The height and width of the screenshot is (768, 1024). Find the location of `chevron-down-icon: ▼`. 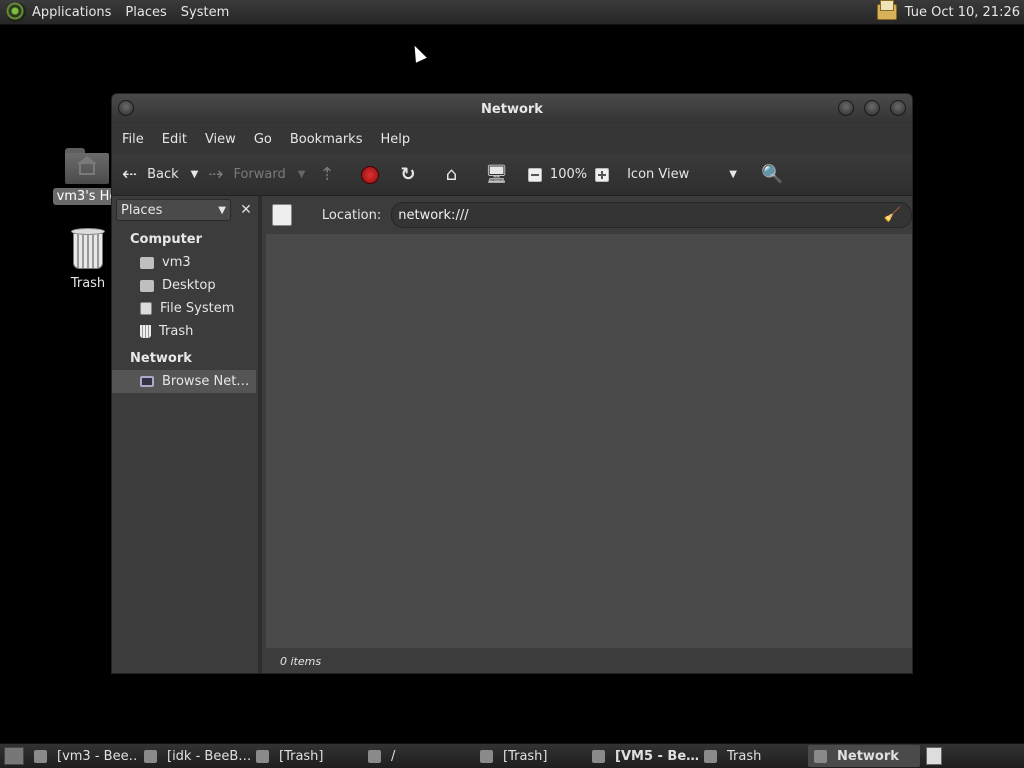

chevron-down-icon: ▼ is located at coordinates (222, 210).